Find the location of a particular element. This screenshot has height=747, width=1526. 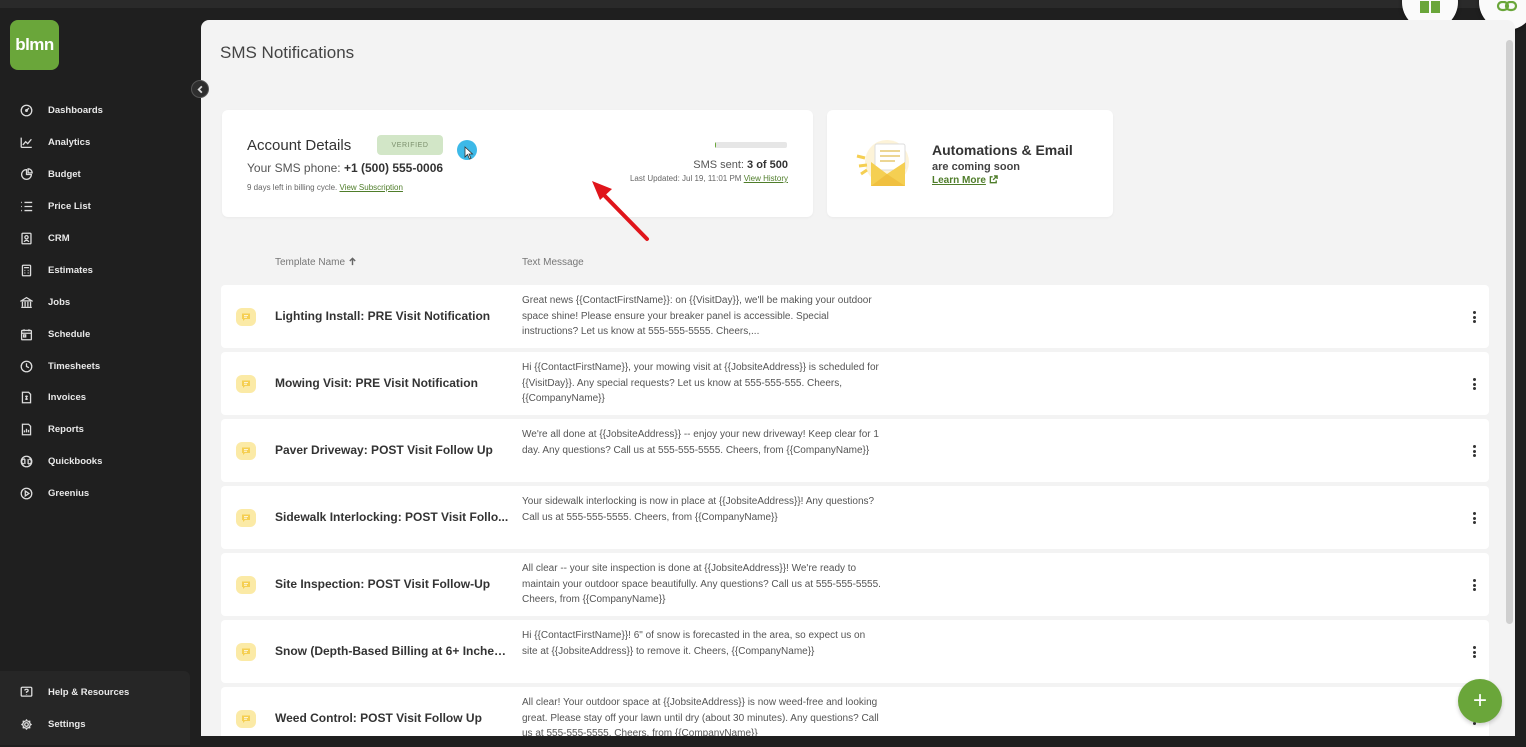

play-circle-icon is located at coordinates (26, 494).